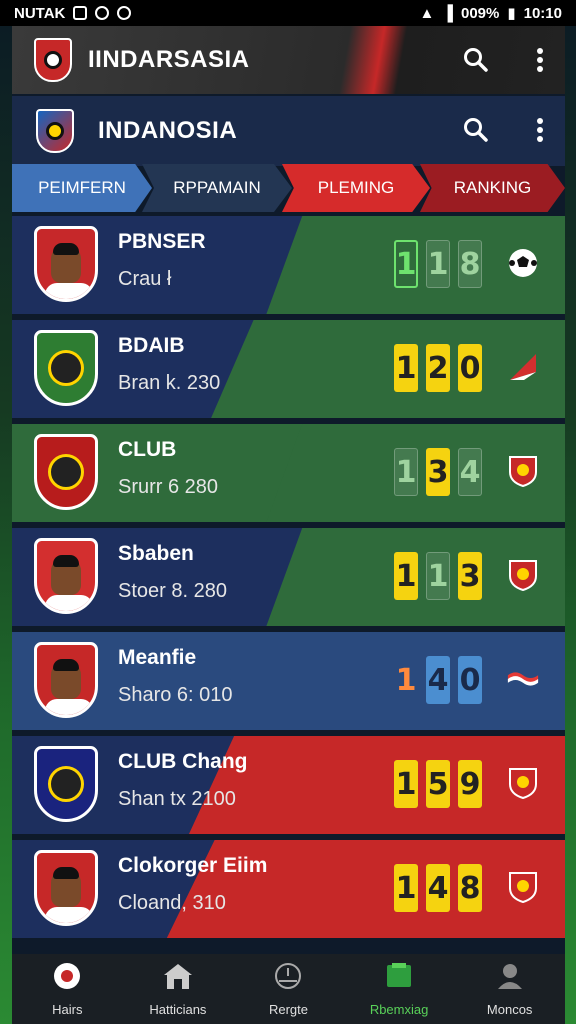 This screenshot has height=1024, width=576. I want to click on score-digits: 140, so click(438, 680).